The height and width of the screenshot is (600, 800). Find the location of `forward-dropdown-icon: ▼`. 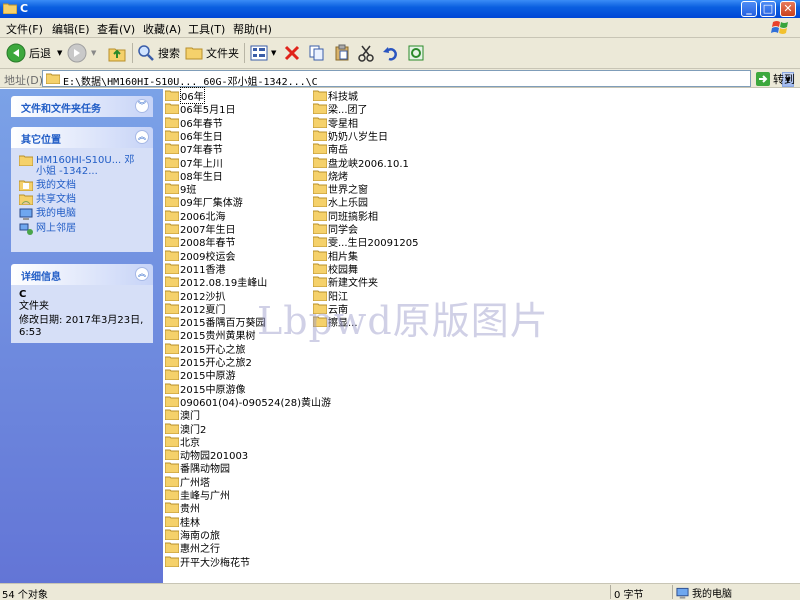

forward-dropdown-icon: ▼ is located at coordinates (93, 53).